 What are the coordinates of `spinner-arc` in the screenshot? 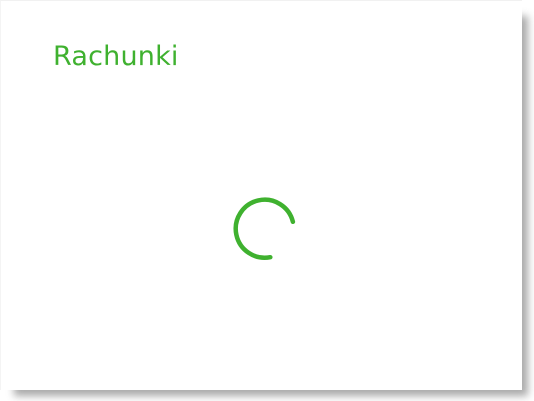 It's located at (264, 228).